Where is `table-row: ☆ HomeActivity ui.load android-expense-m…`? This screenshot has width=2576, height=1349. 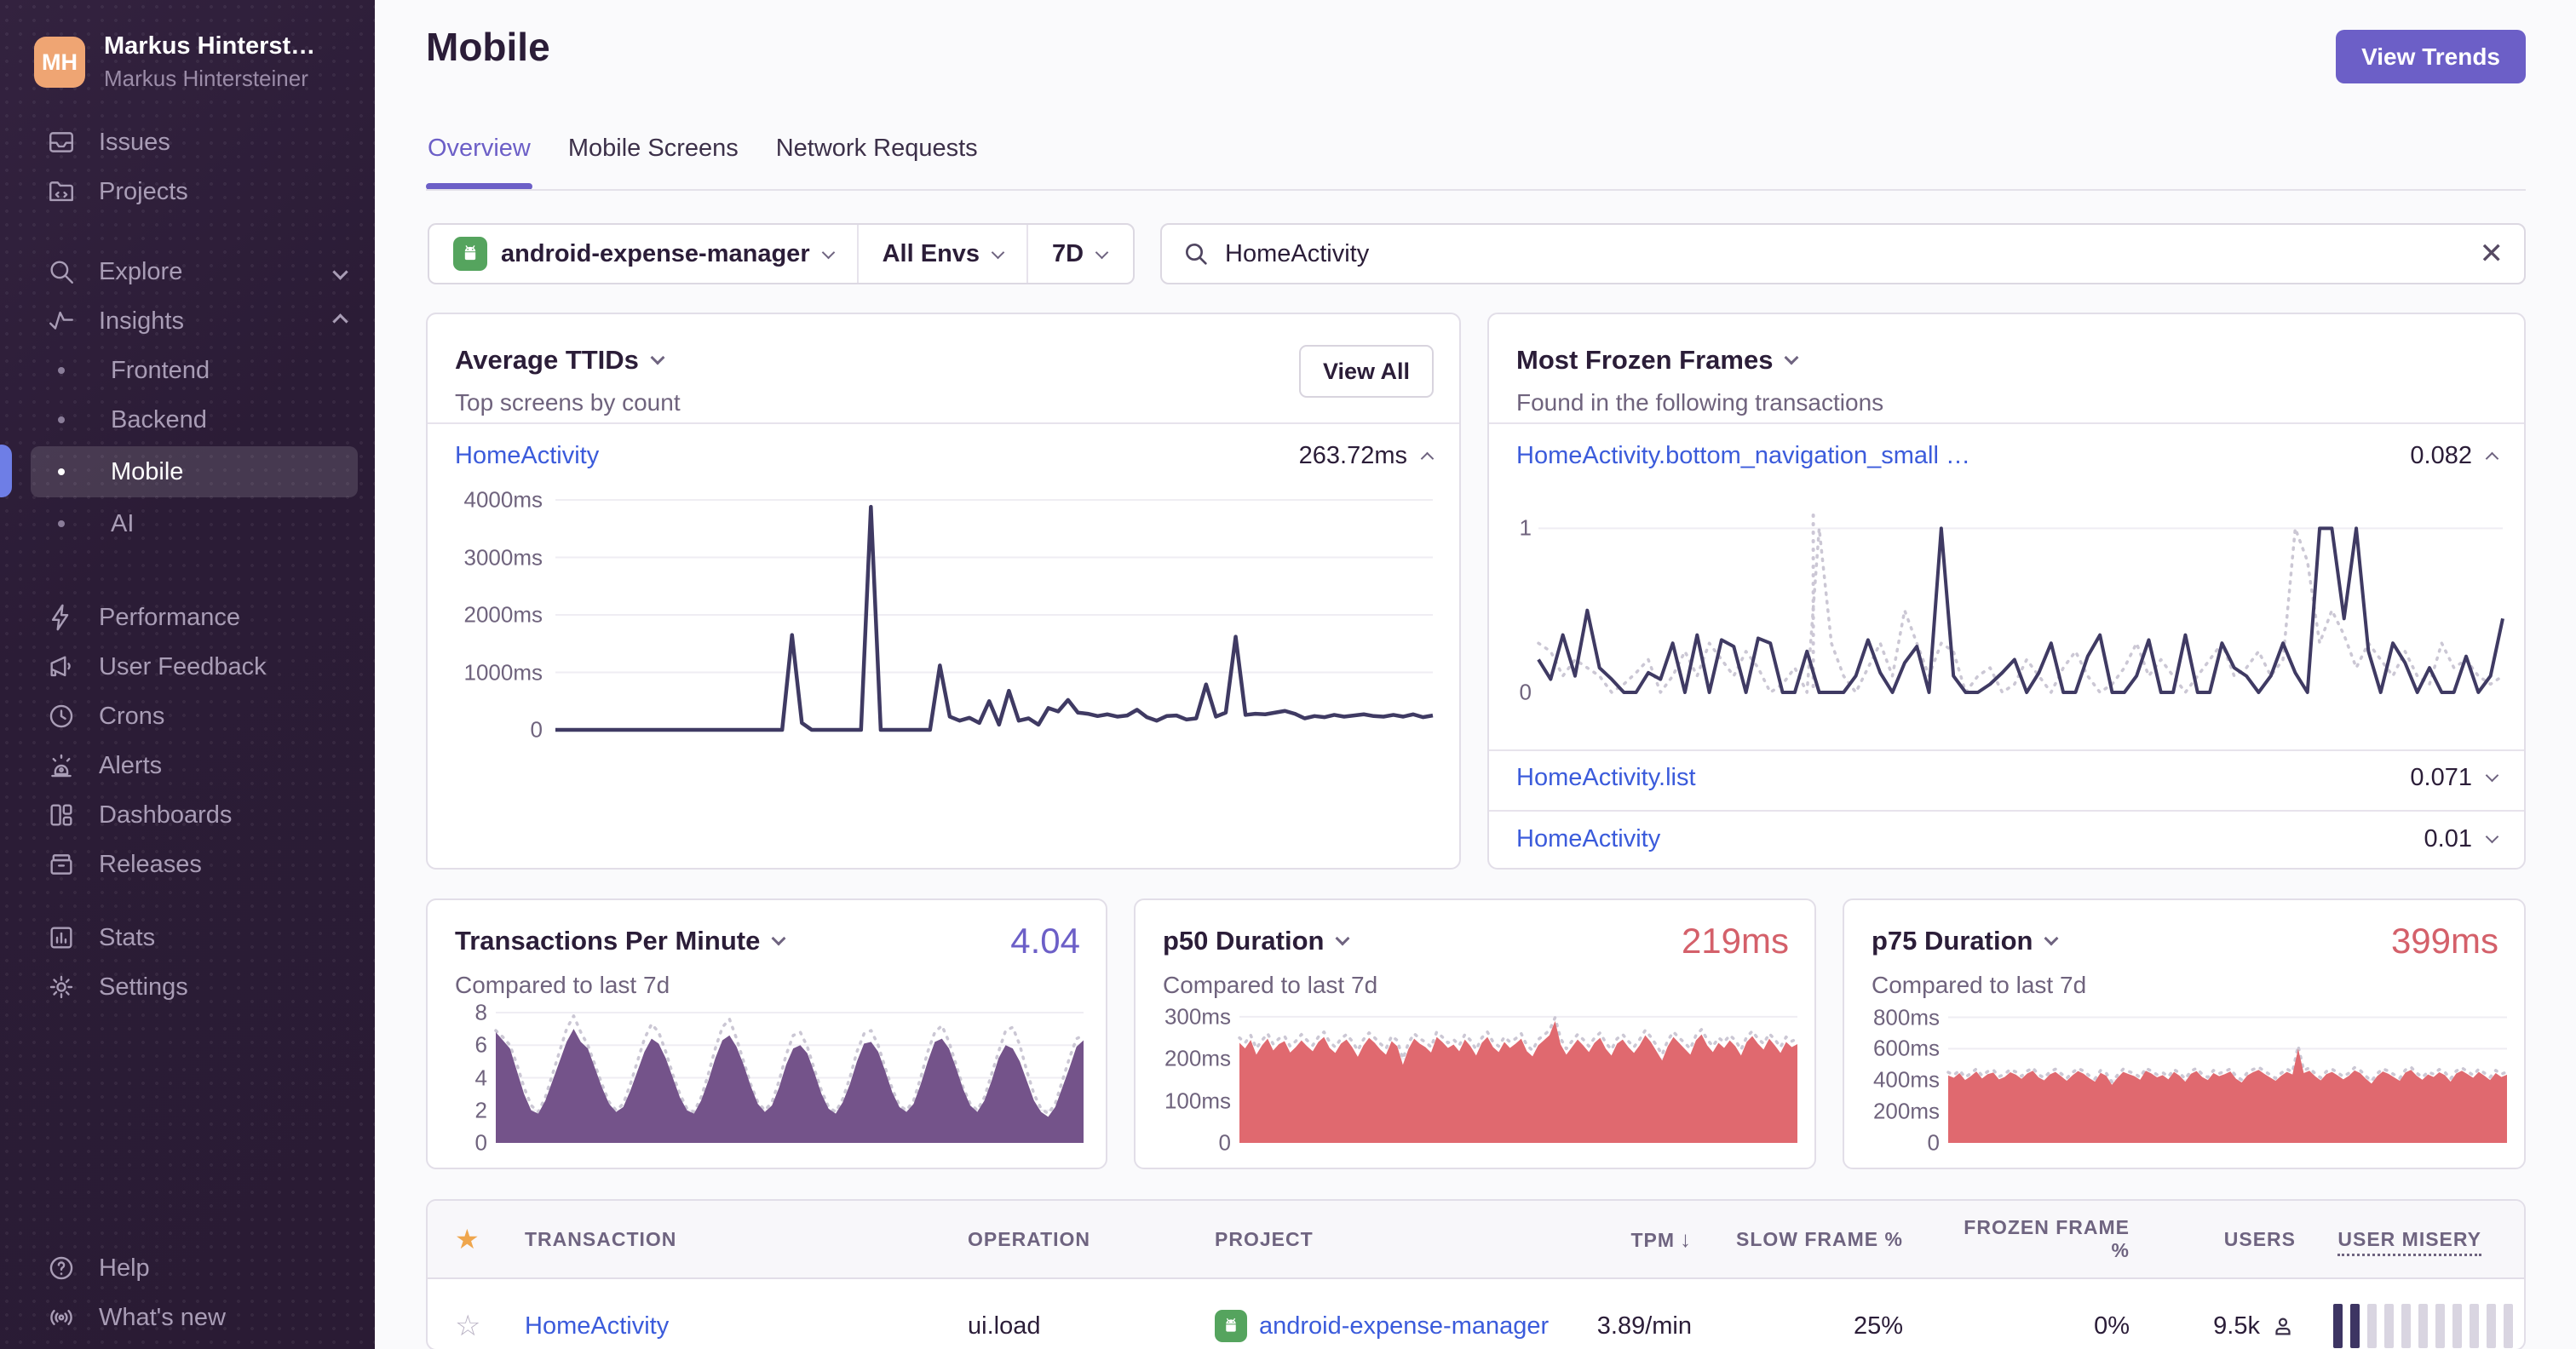 table-row: ☆ HomeActivity ui.load android-expense-m… is located at coordinates (1476, 1314).